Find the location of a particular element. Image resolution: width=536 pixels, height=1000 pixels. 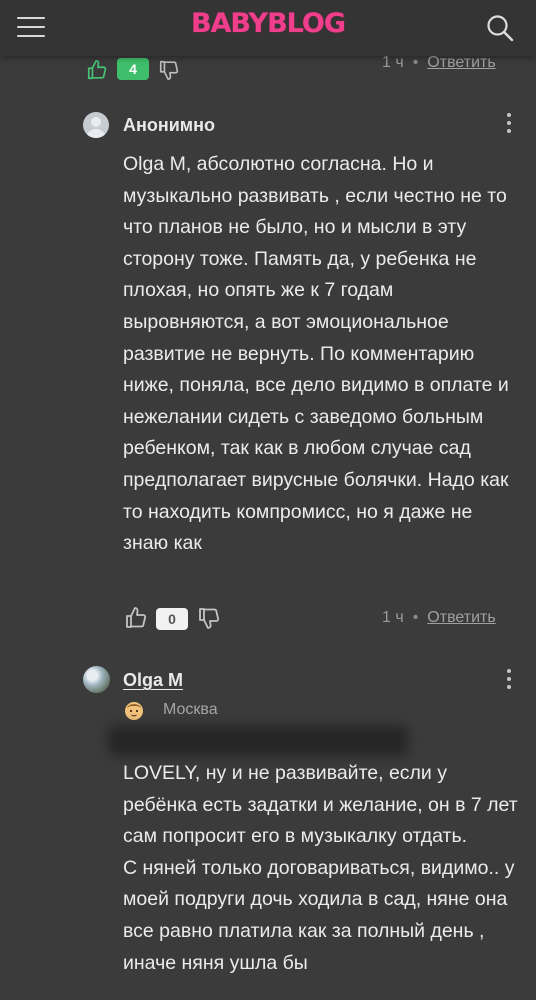

search-icon is located at coordinates (500, 28).